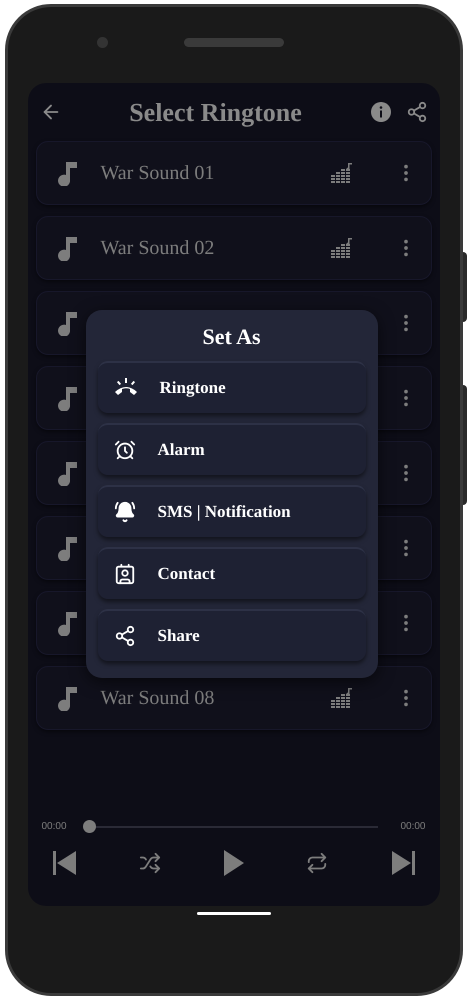 The image size is (467, 1000). Describe the element at coordinates (157, 248) in the screenshot. I see `ringtone-name: War Sound 02` at that location.